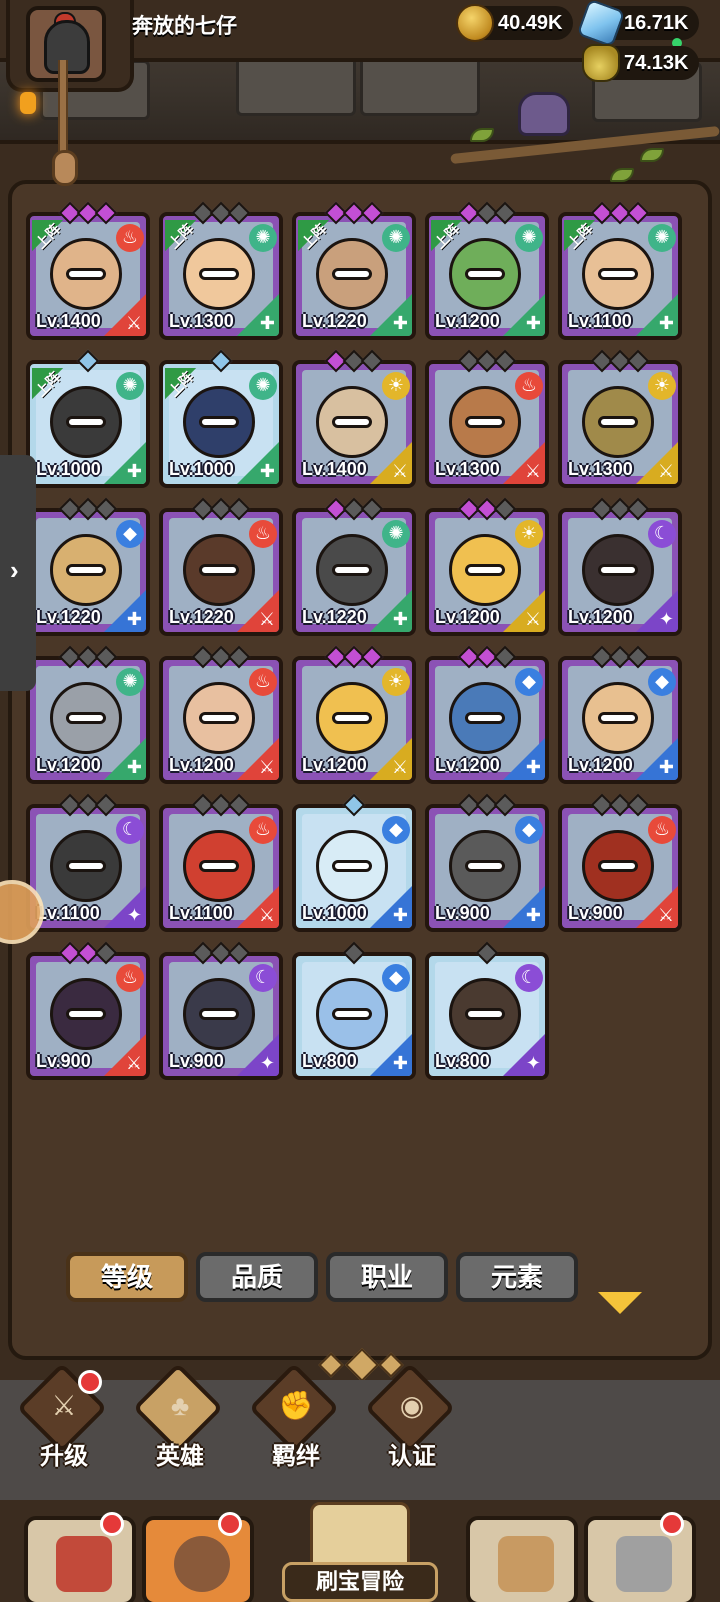 Image resolution: width=720 pixels, height=1602 pixels. Describe the element at coordinates (88, 862) in the screenshot. I see `hero-card: ☾ ✦ Lv.1100` at that location.